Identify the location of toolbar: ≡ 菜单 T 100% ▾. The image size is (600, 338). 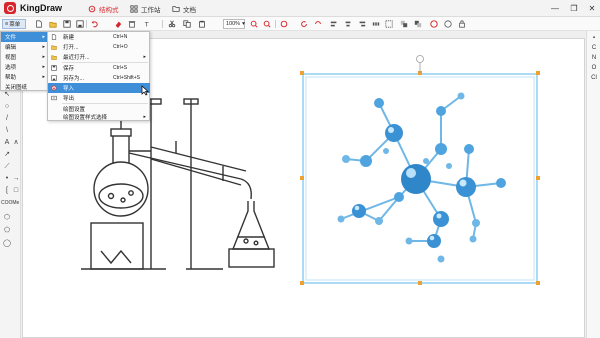
(300, 24).